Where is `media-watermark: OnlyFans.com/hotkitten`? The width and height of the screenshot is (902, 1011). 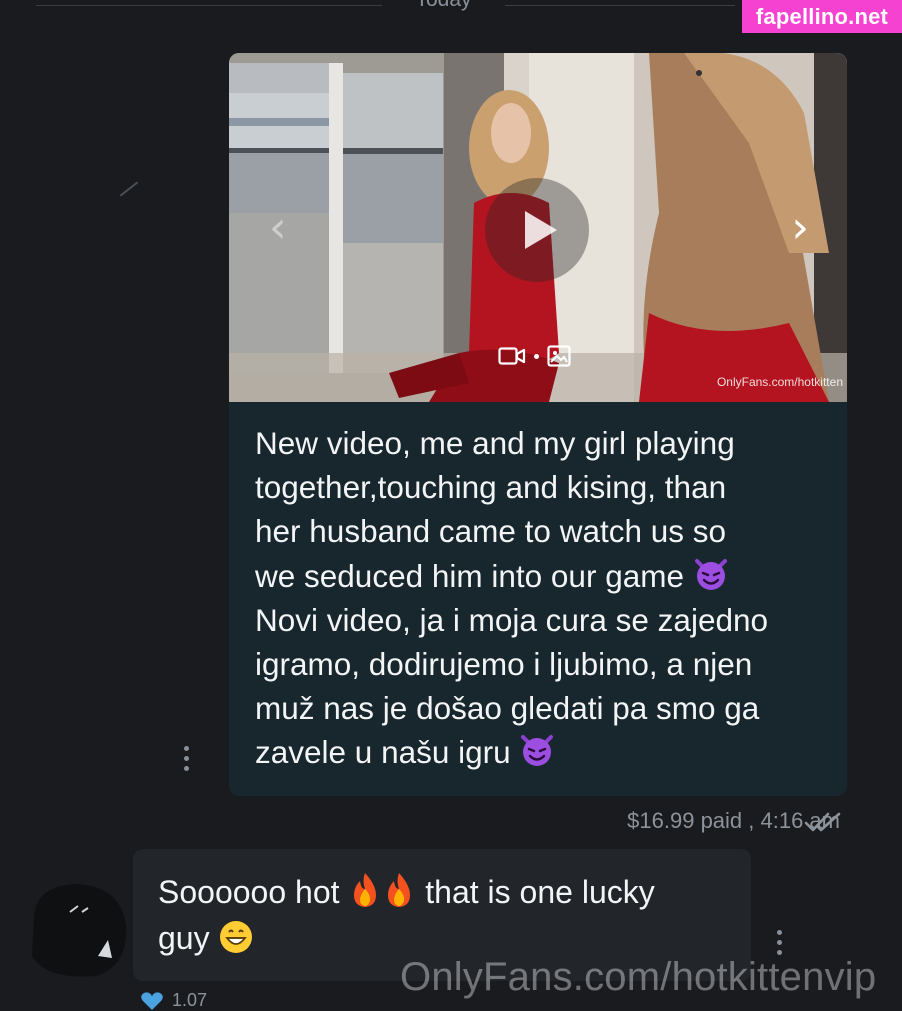
media-watermark: OnlyFans.com/hotkitten is located at coordinates (779, 382).